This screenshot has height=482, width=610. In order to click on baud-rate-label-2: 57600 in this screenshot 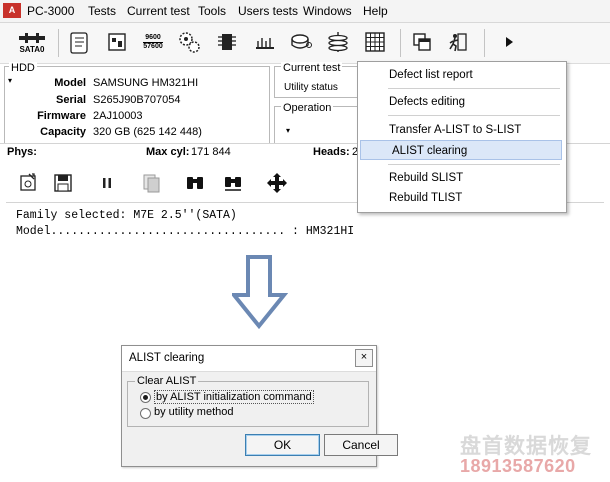, I will do `click(153, 45)`.